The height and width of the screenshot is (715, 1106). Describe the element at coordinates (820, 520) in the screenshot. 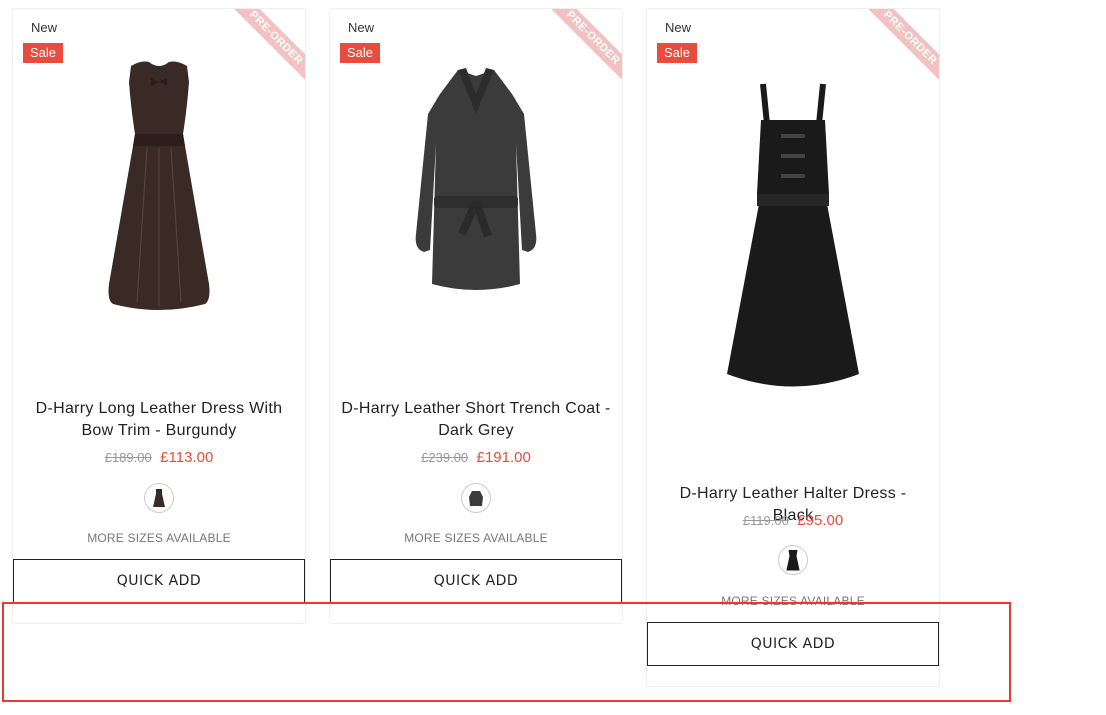

I see `sale-price: £95.00` at that location.